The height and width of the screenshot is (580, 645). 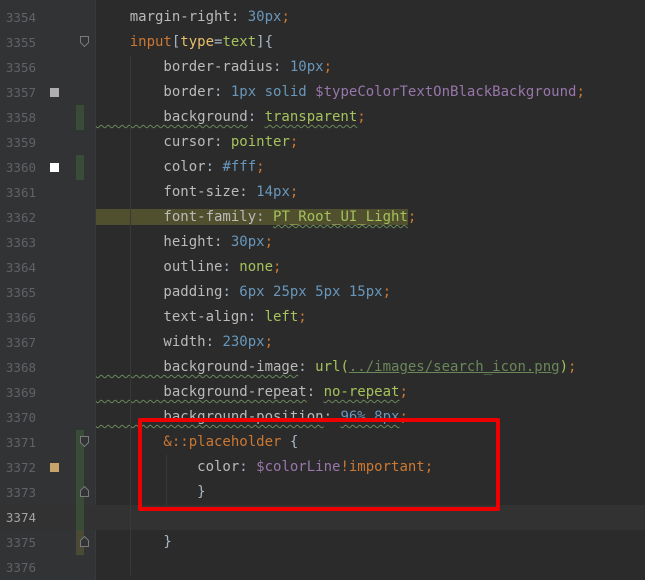 I want to click on code-line: 3366 text-align: left;, so click(x=322, y=317).